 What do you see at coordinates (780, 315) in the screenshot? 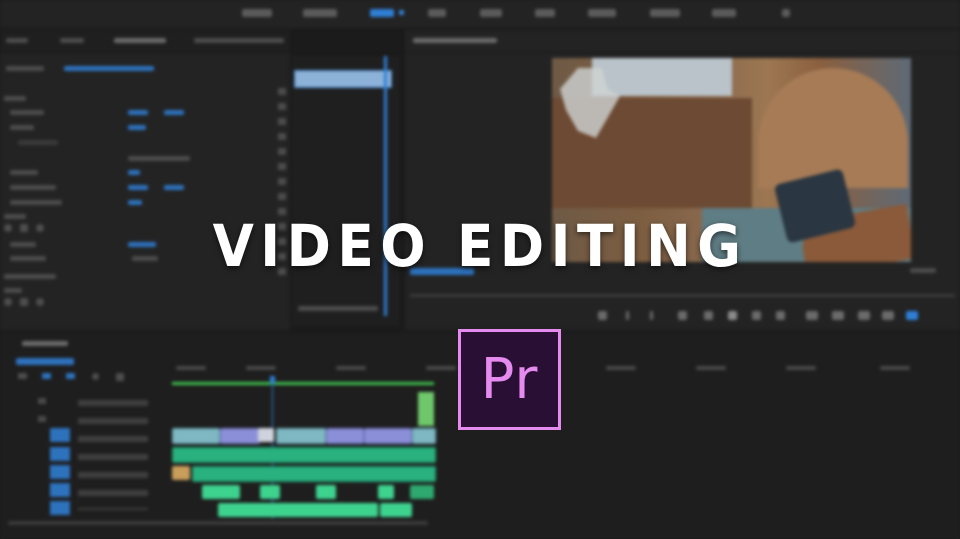
I see `go-to-out-icon` at bounding box center [780, 315].